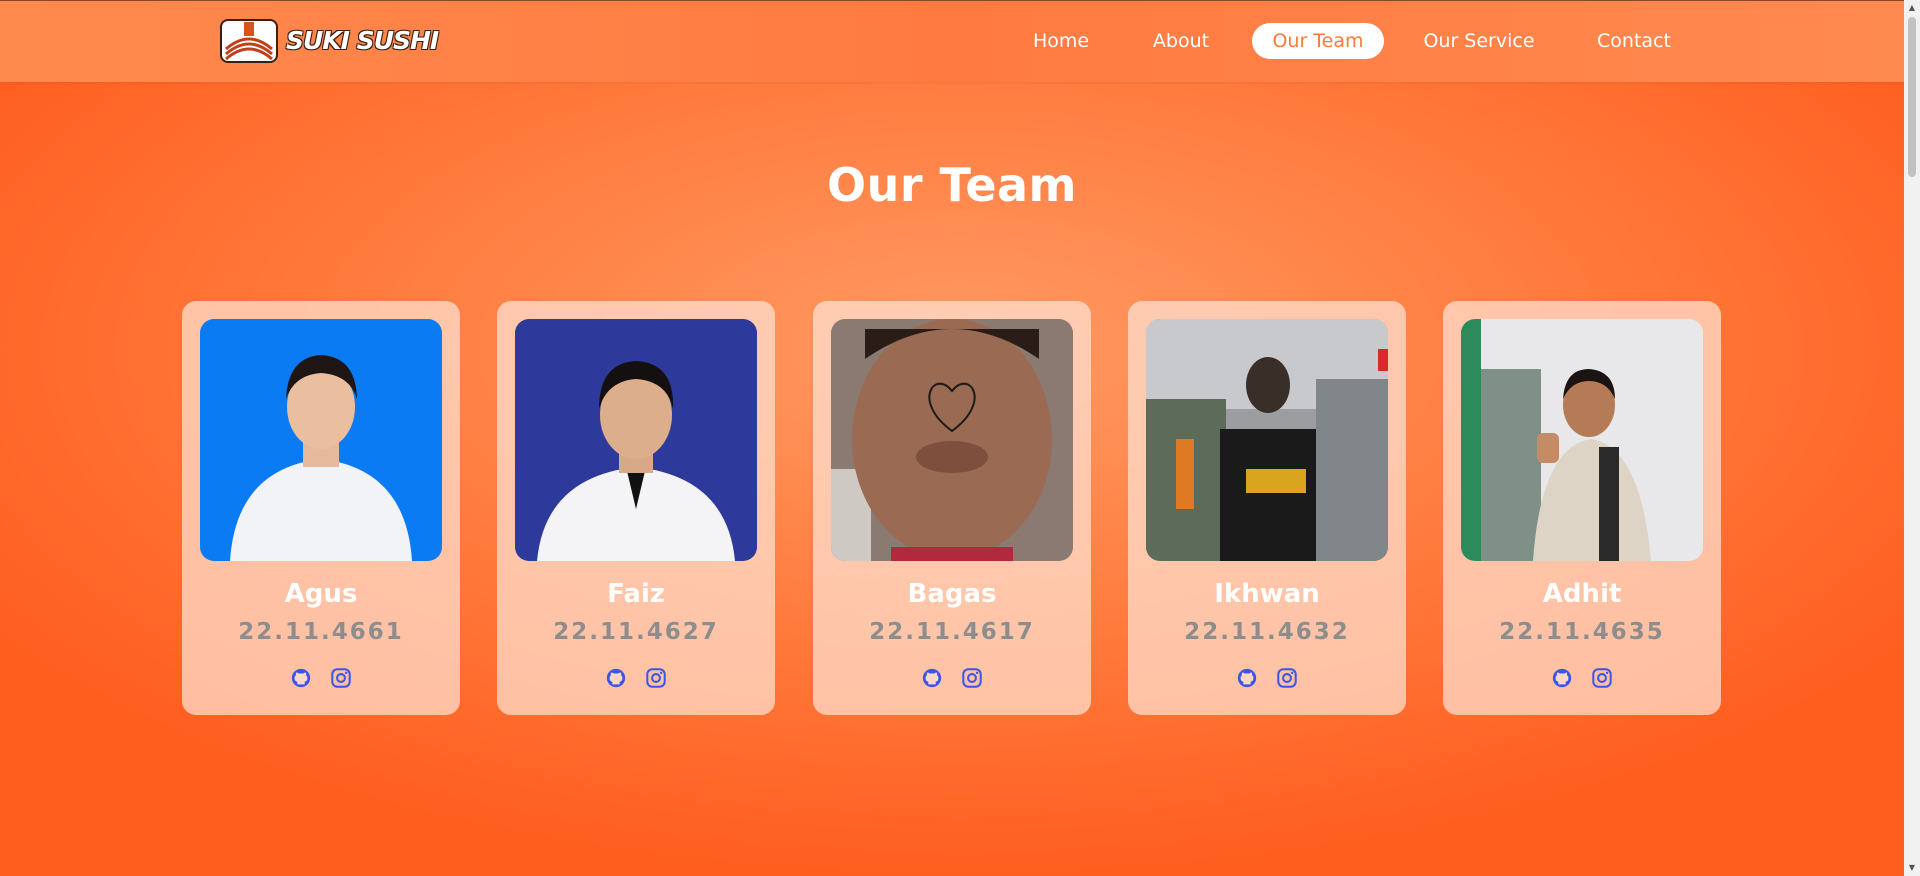  I want to click on team-card: Ikhwan 22.11.4632, so click(1267, 508).